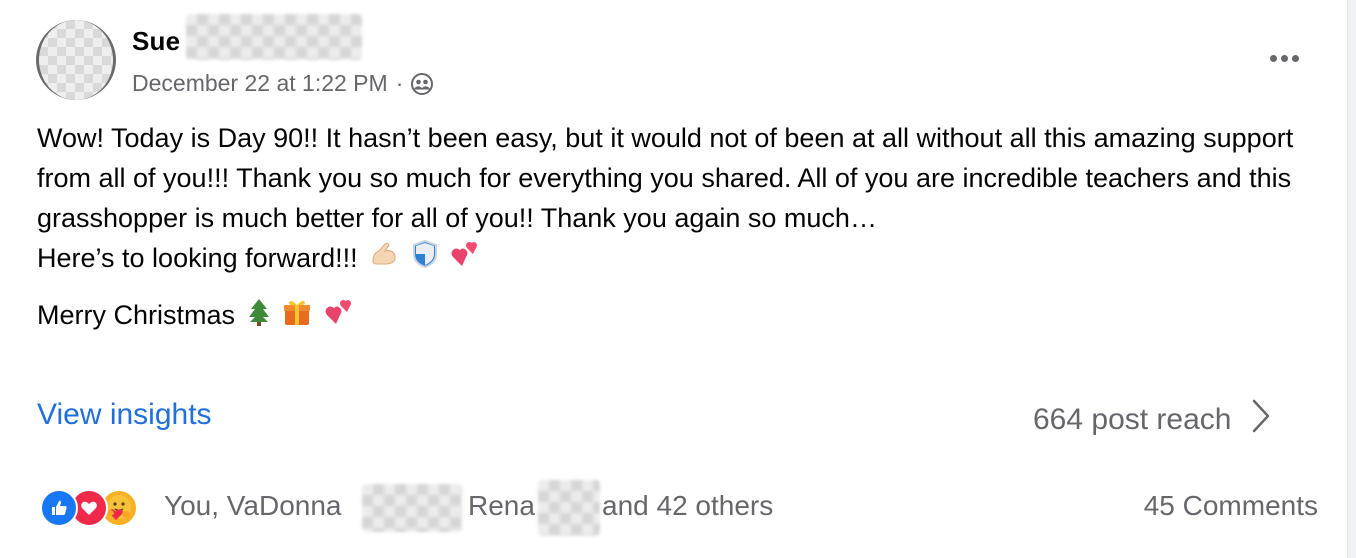 The height and width of the screenshot is (558, 1356). What do you see at coordinates (422, 83) in the screenshot?
I see `friends-icon` at bounding box center [422, 83].